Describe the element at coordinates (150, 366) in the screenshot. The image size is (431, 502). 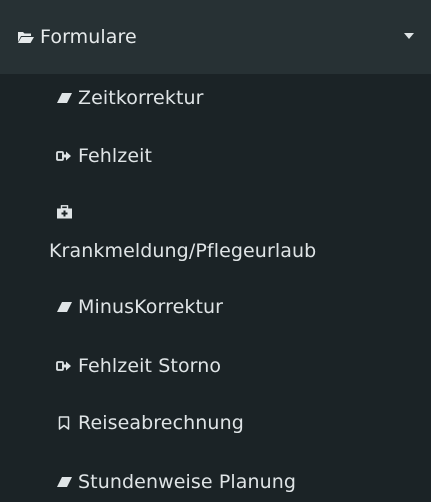
I see `menu-item-label: Fehlzeit Storno` at that location.